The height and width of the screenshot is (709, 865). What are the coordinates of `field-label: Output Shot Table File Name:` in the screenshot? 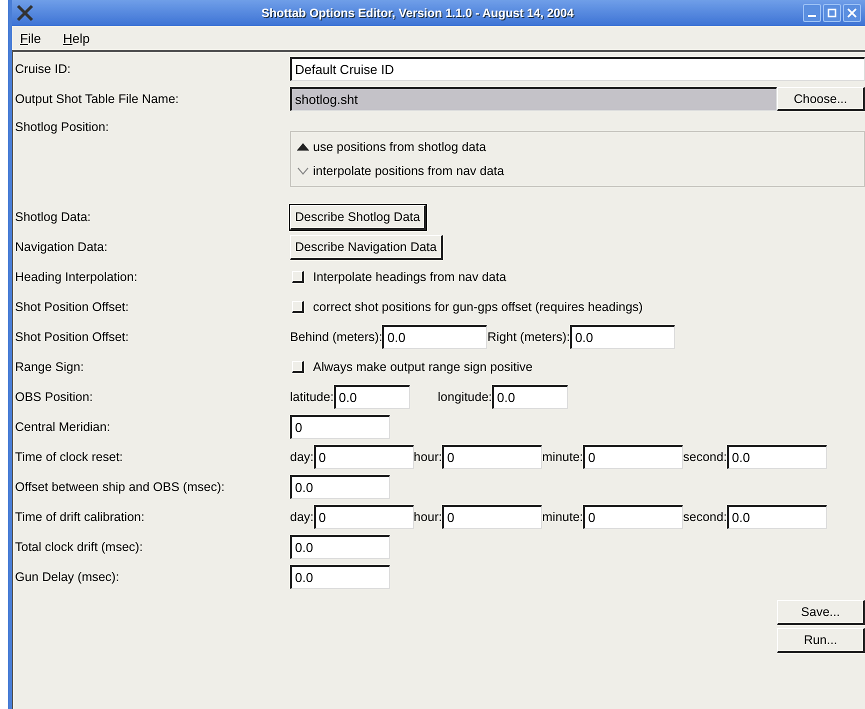 It's located at (97, 99).